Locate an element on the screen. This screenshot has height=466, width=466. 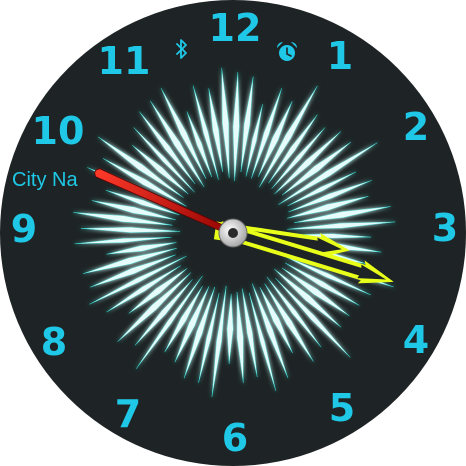
numeral-5: 5 is located at coordinates (342, 408).